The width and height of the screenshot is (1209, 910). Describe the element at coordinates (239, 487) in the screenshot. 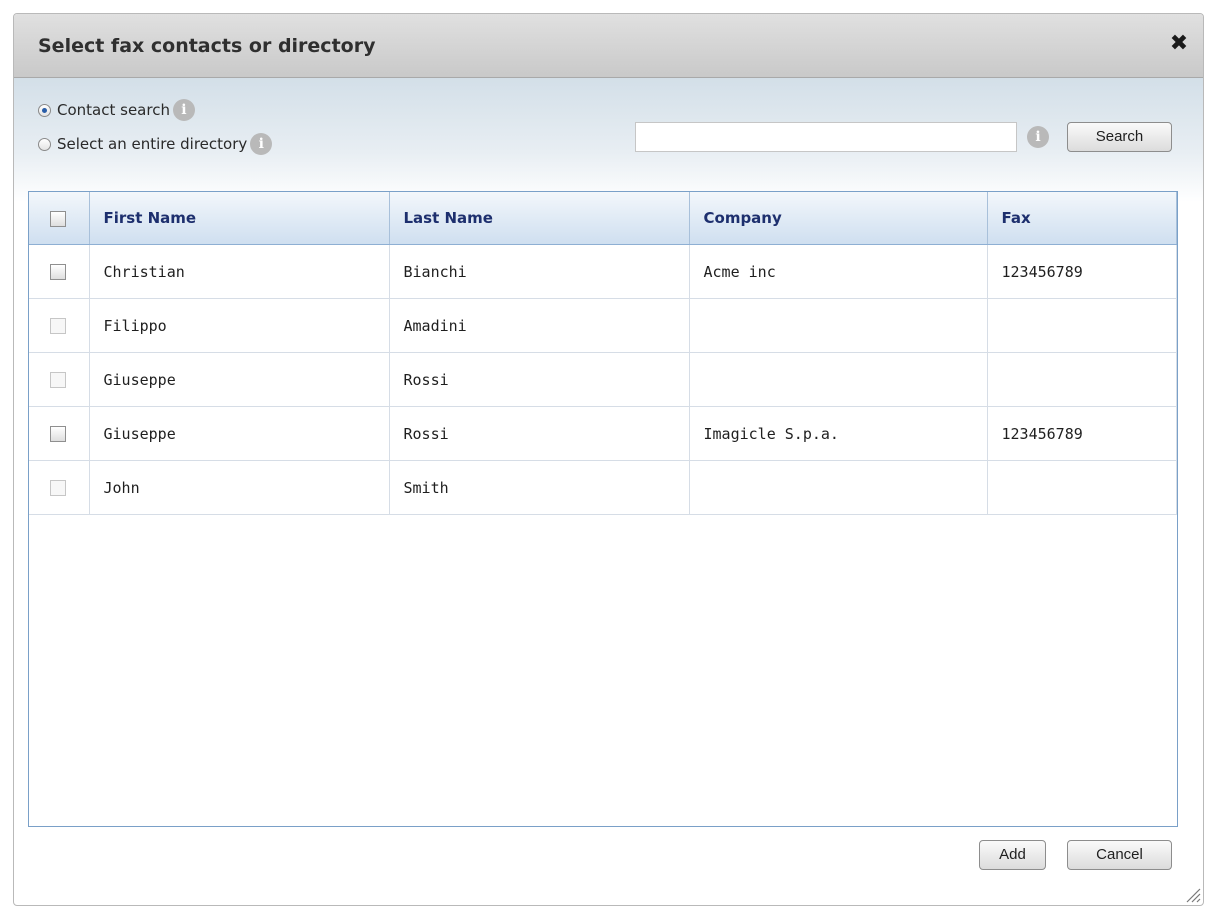

I see `first-name-cell: John` at that location.